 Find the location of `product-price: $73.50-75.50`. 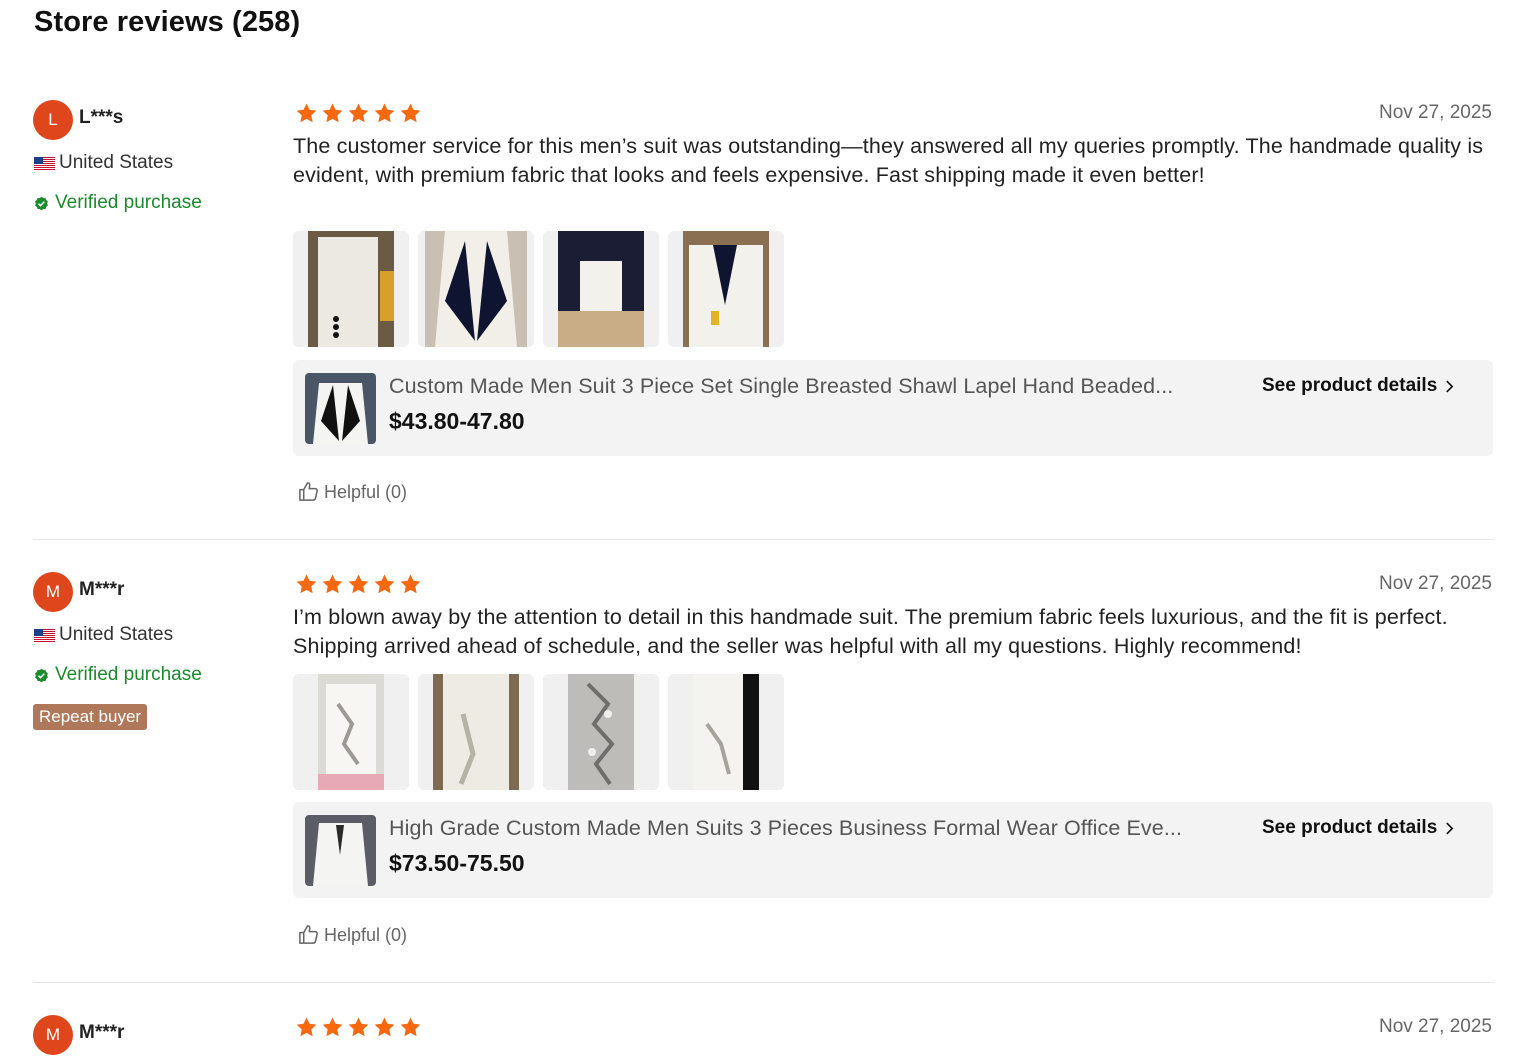

product-price: $73.50-75.50 is located at coordinates (457, 863).